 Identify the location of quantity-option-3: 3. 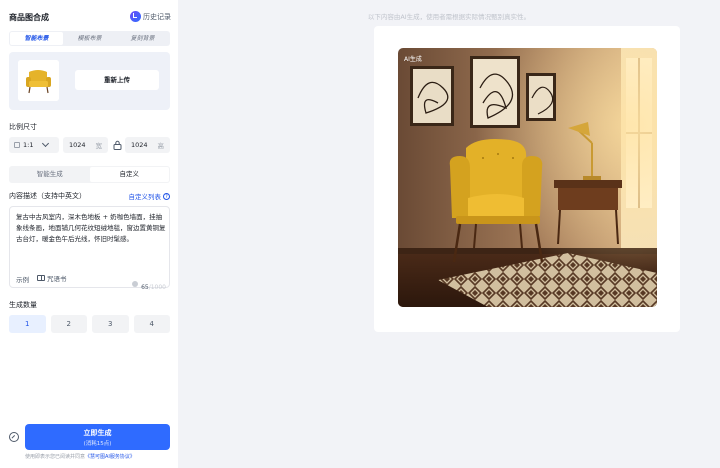
(110, 324).